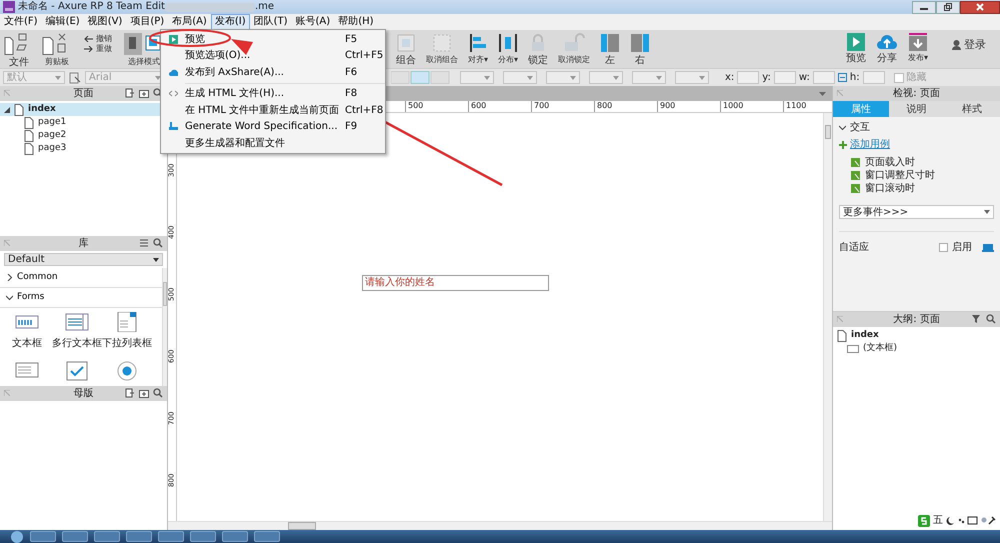 Image resolution: width=1000 pixels, height=543 pixels. What do you see at coordinates (980, 7) in the screenshot?
I see `close-button` at bounding box center [980, 7].